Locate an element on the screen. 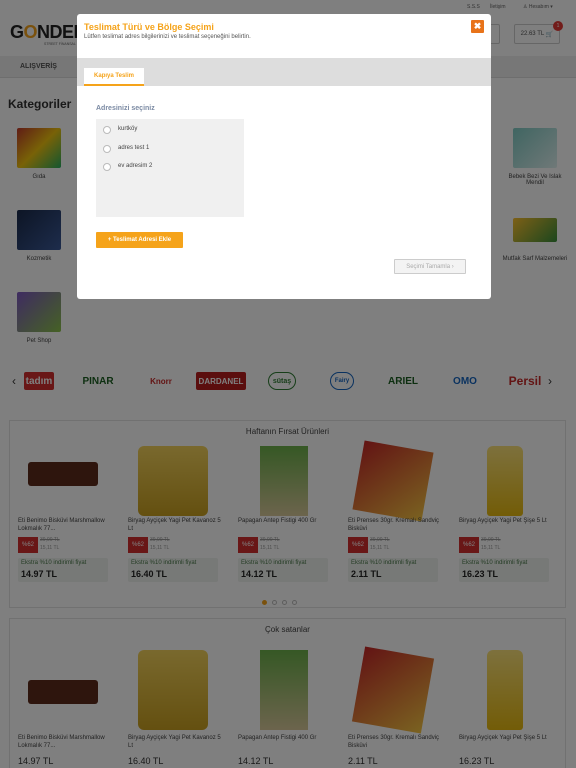  address-option-label: ev adresim 2 is located at coordinates (135, 166).